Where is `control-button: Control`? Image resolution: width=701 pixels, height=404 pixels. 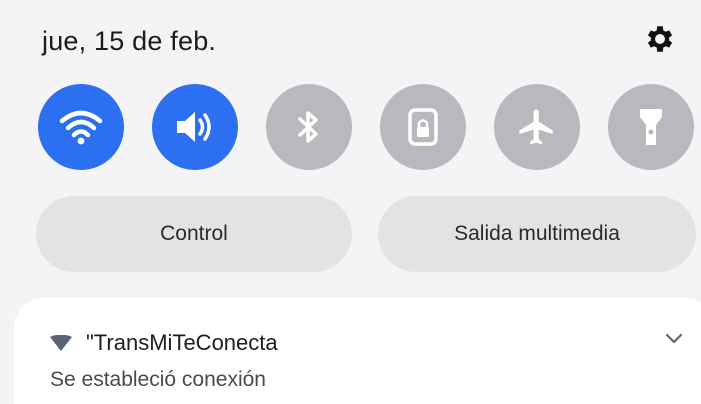
control-button: Control is located at coordinates (194, 234).